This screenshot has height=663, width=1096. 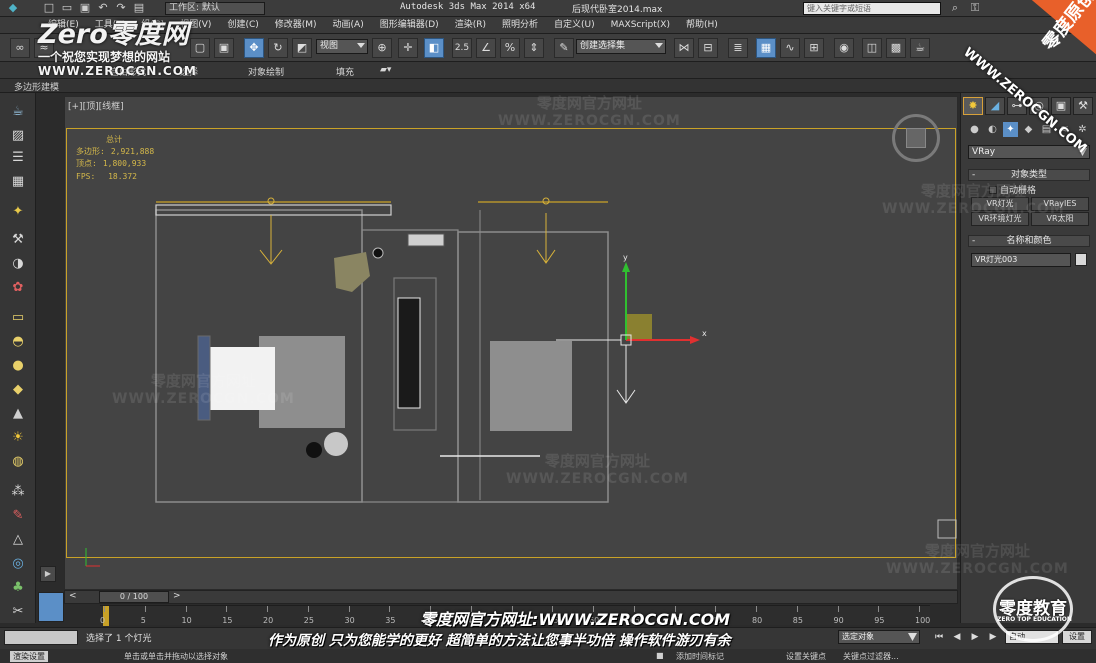 What do you see at coordinates (939, 637) in the screenshot?
I see `go-to-start-icon: ⏮` at bounding box center [939, 637].